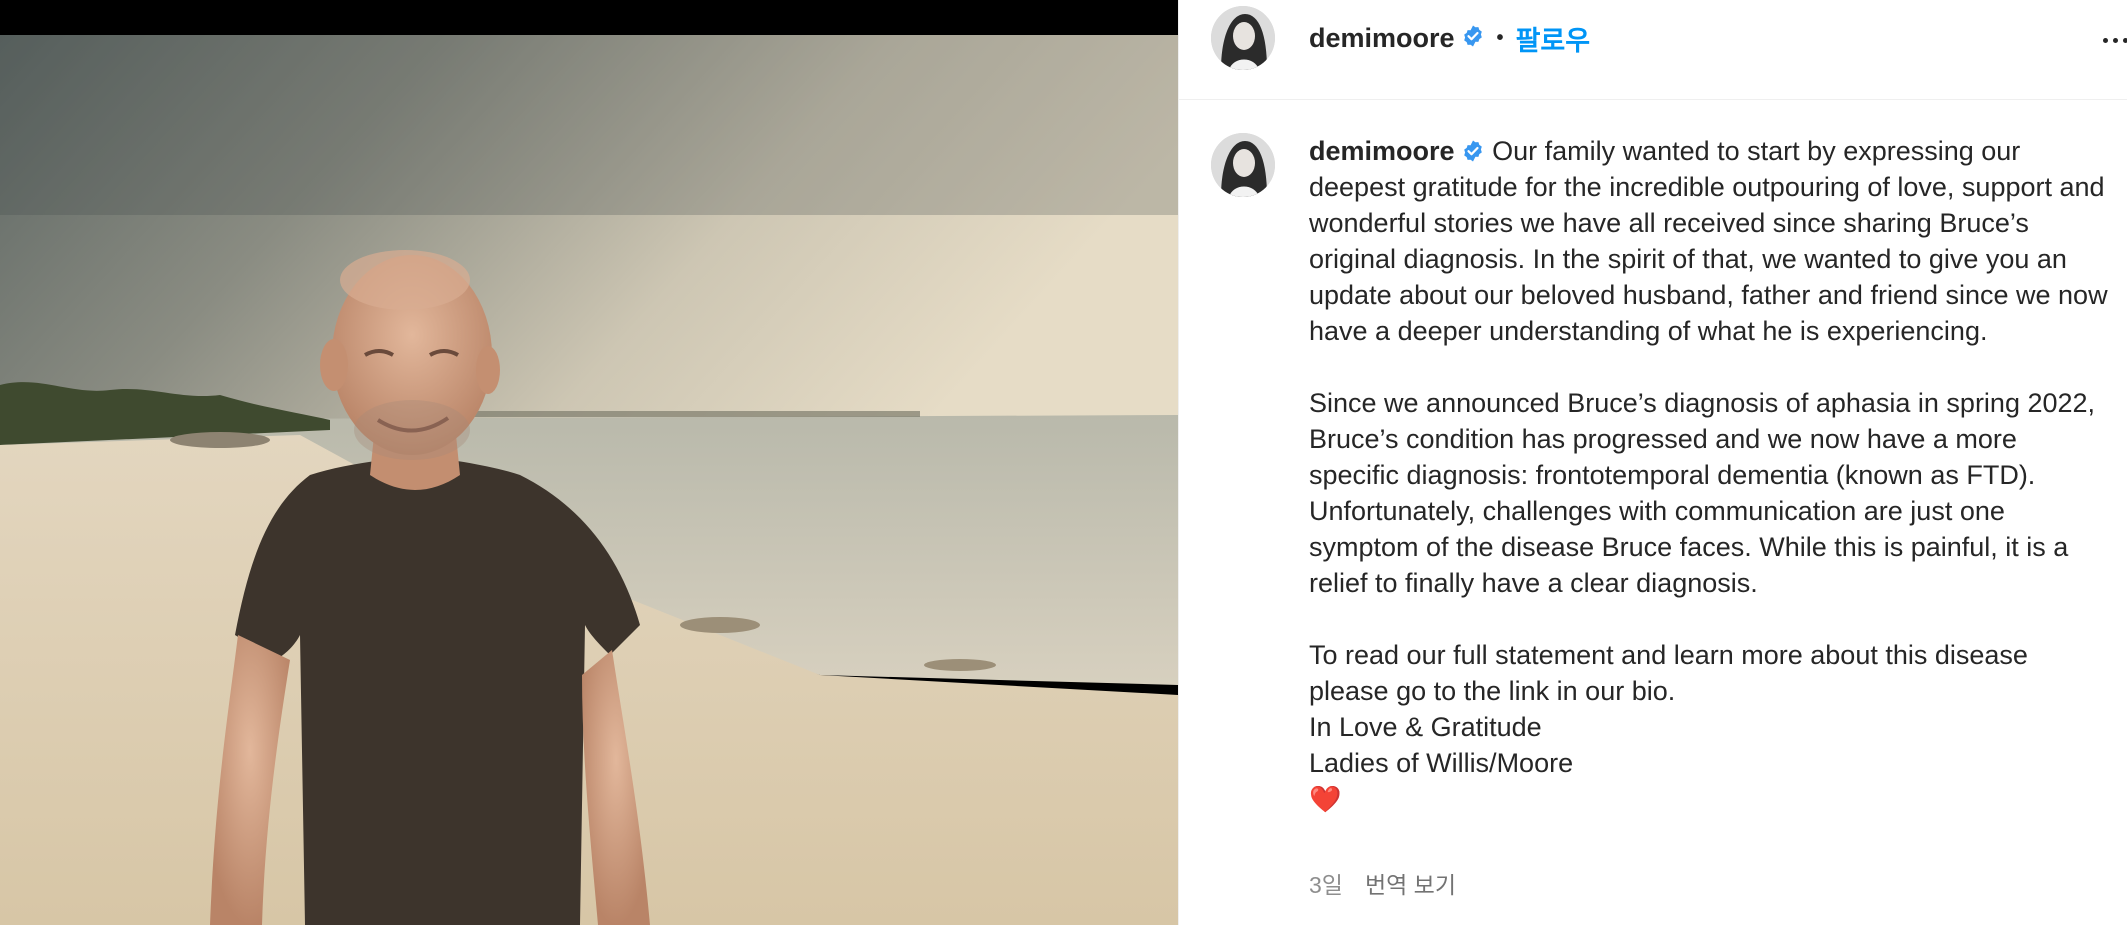 Image resolution: width=2127 pixels, height=925 pixels. I want to click on header-avatar, so click(1243, 38).